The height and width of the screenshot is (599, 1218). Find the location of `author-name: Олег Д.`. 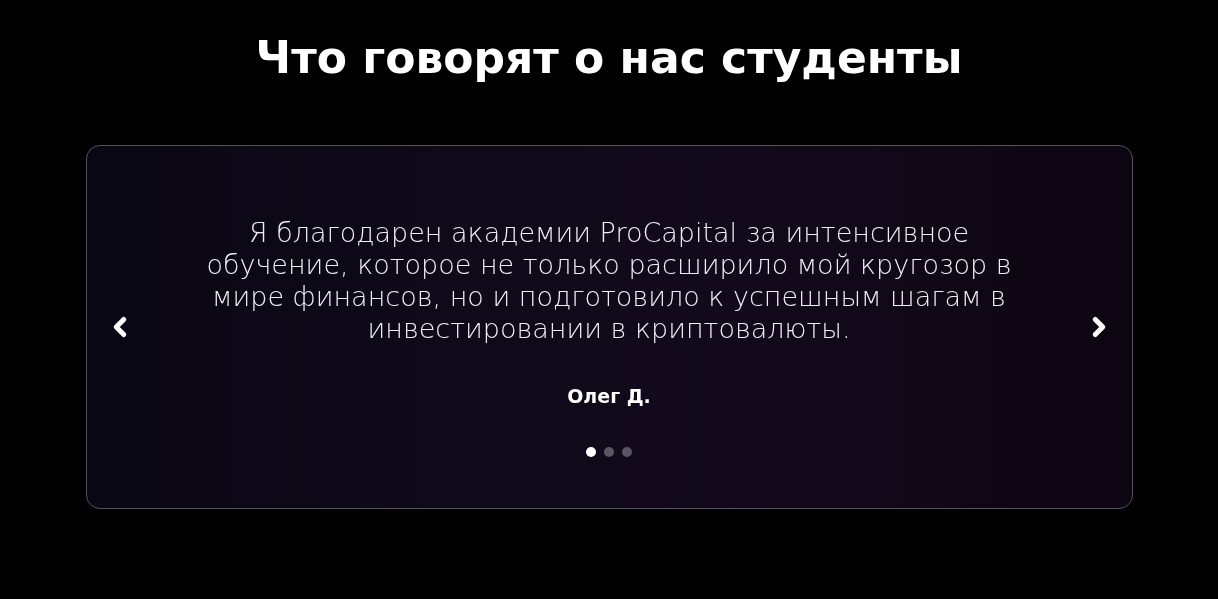

author-name: Олег Д. is located at coordinates (609, 396).